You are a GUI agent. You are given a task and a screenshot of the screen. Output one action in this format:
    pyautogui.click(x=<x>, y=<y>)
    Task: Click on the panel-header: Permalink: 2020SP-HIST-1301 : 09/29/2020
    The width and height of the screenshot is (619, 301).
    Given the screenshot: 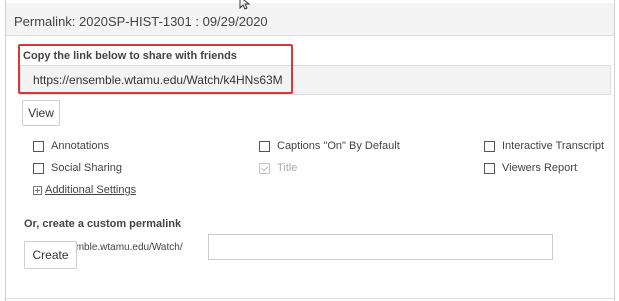 What is the action you would take?
    pyautogui.click(x=310, y=19)
    